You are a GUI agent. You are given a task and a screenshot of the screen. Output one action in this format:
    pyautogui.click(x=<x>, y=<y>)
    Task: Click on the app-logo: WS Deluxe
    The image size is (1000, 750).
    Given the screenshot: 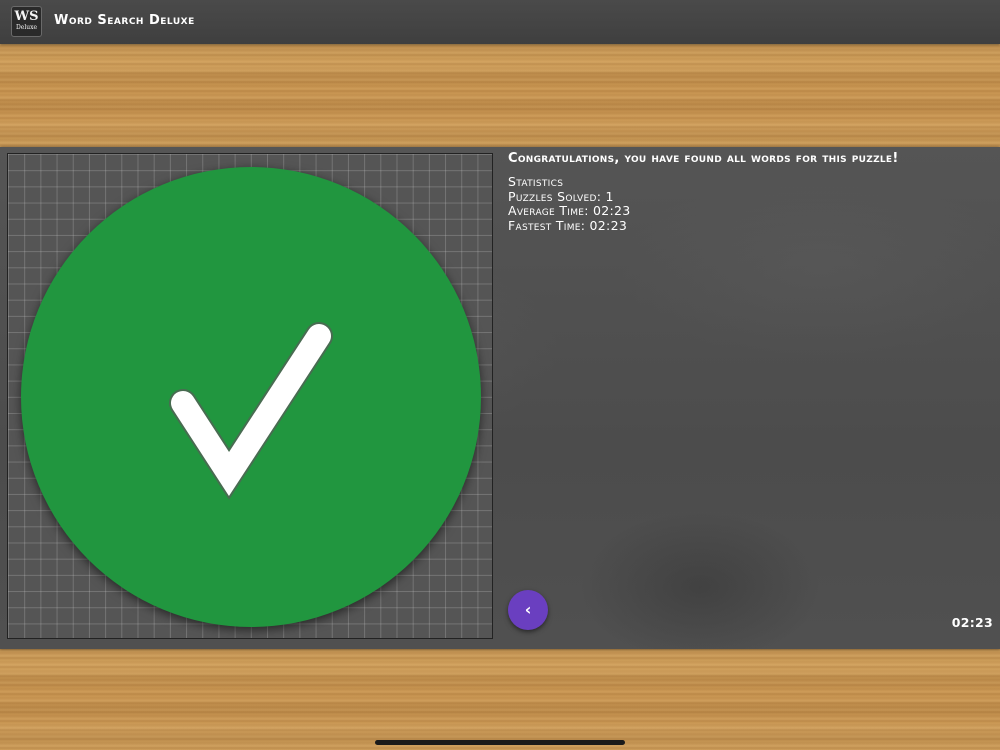 What is the action you would take?
    pyautogui.click(x=26, y=21)
    